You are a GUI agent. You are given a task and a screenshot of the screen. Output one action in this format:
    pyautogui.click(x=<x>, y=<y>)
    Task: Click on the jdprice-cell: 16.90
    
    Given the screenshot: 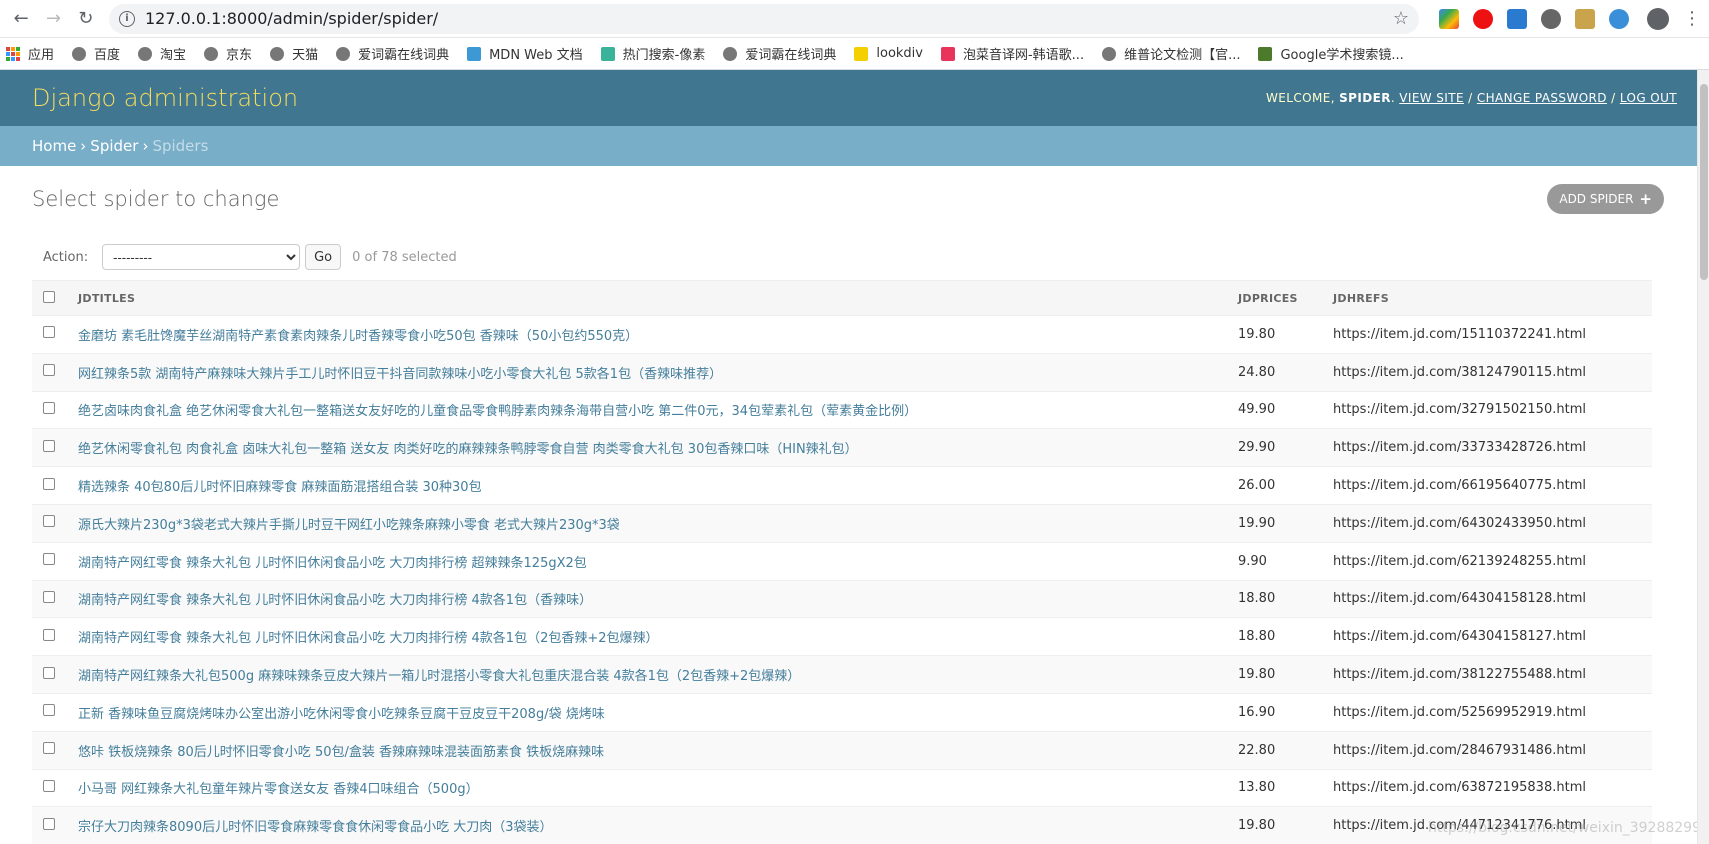 What is the action you would take?
    pyautogui.click(x=1285, y=712)
    